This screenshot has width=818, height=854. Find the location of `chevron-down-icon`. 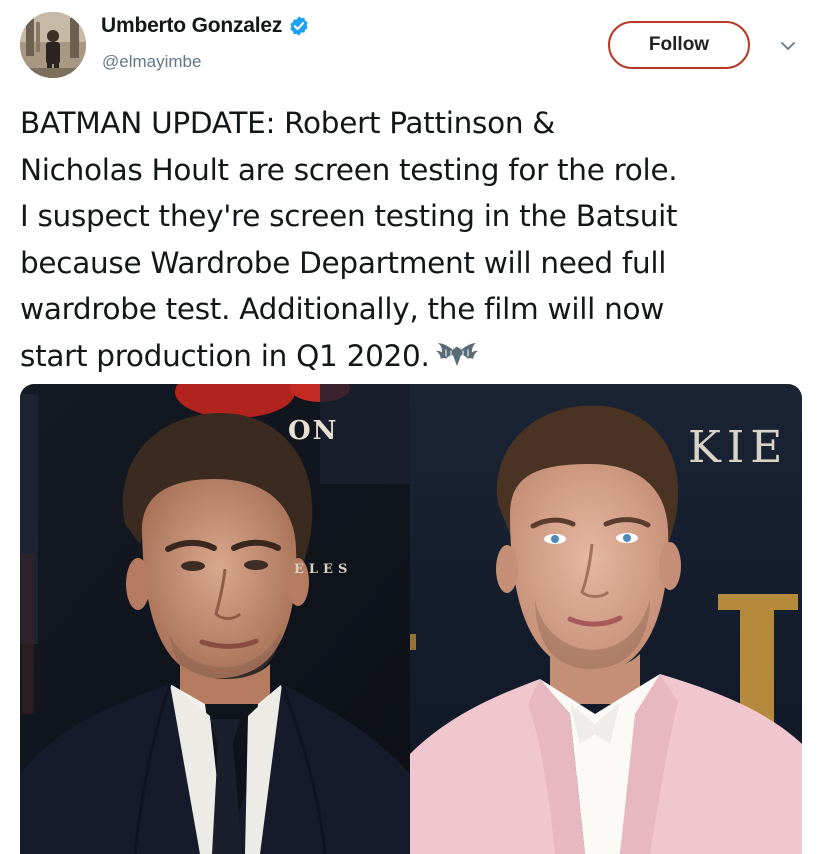

chevron-down-icon is located at coordinates (788, 46).